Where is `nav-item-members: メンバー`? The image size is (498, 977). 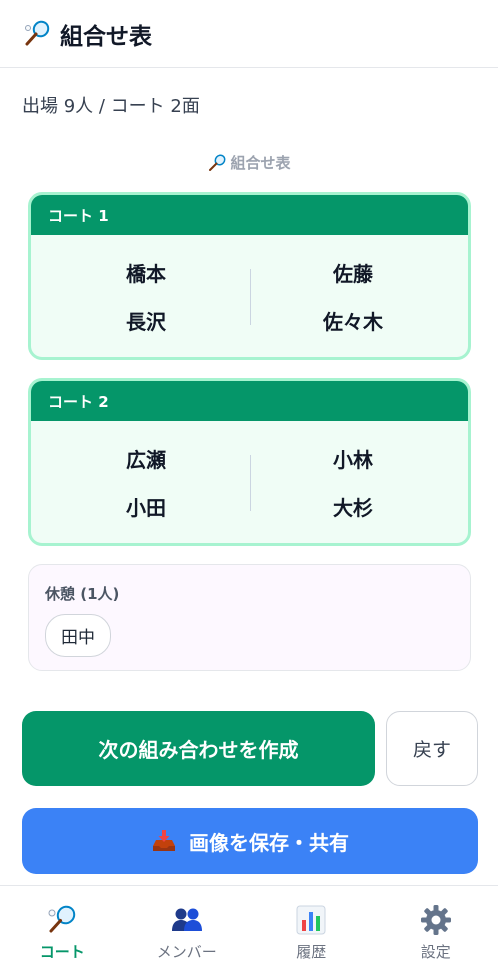 nav-item-members: メンバー is located at coordinates (187, 931).